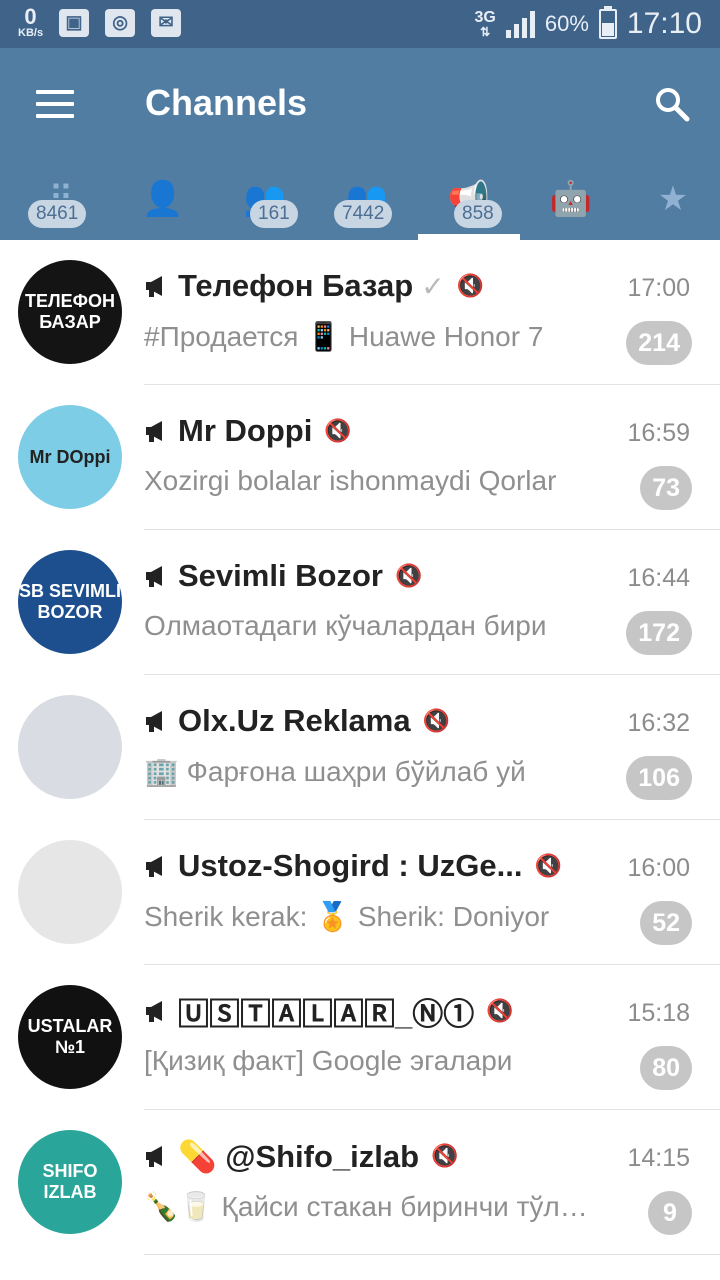  What do you see at coordinates (226, 102) in the screenshot?
I see `page-title: Channels` at bounding box center [226, 102].